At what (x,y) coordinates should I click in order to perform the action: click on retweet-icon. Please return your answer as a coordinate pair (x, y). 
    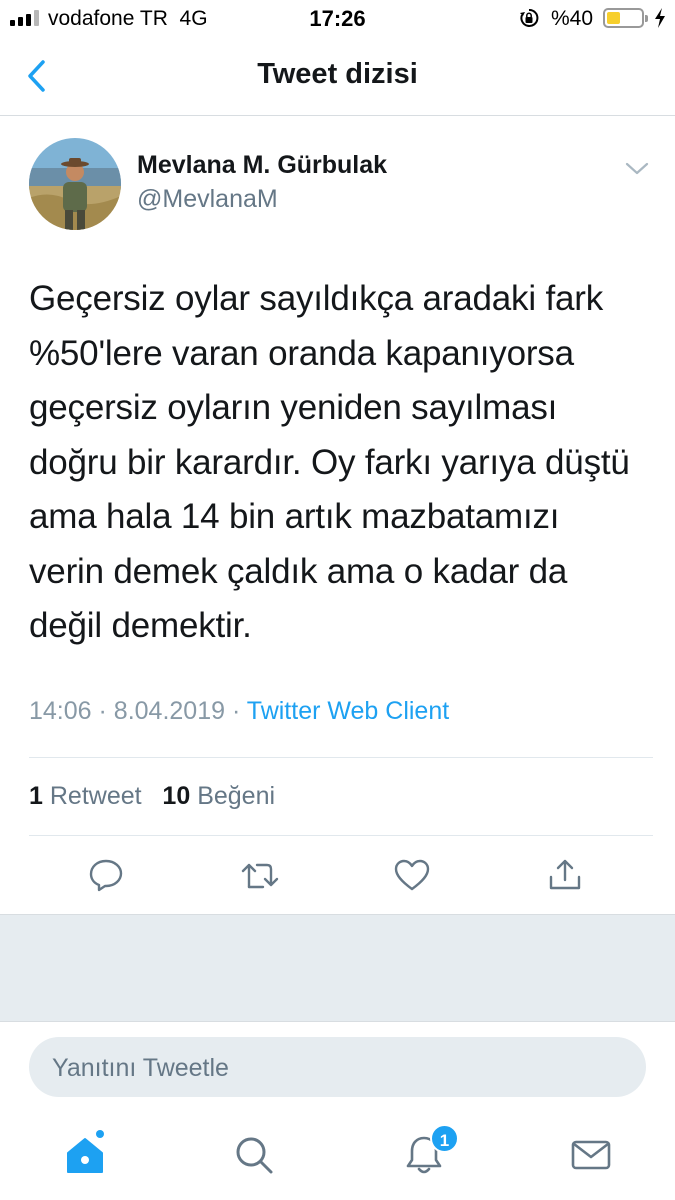
    Looking at the image, I should click on (260, 876).